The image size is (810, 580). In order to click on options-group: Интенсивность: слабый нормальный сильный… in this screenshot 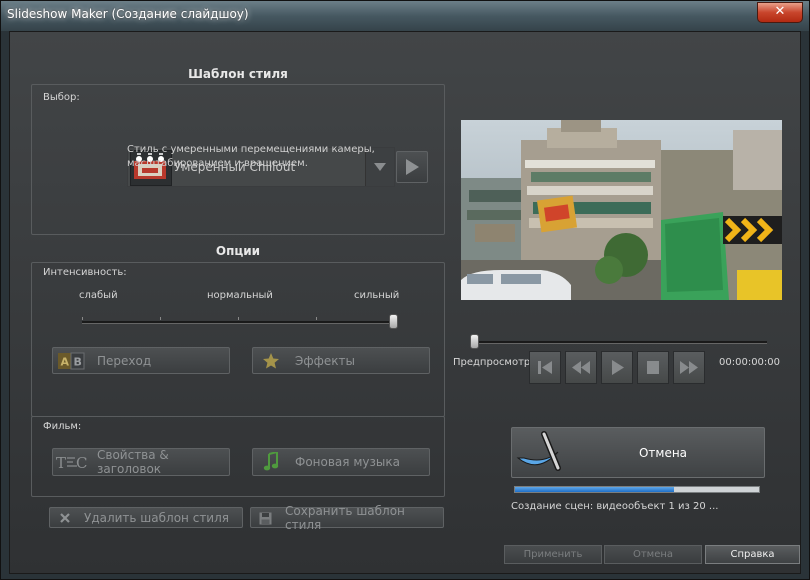, I will do `click(238, 339)`.